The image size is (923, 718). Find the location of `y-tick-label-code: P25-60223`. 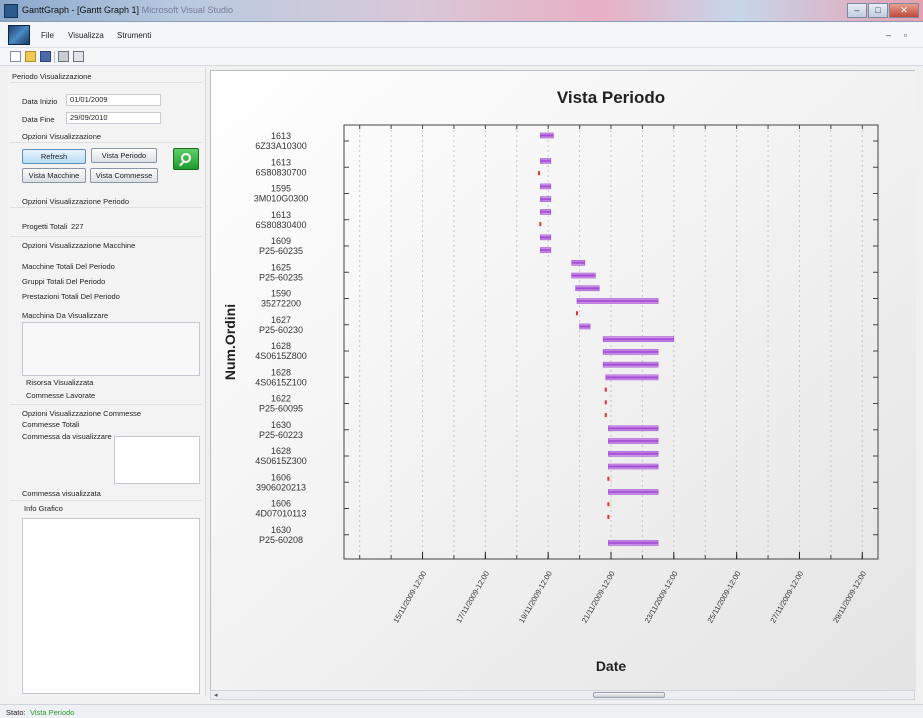

y-tick-label-code: P25-60223 is located at coordinates (281, 435).